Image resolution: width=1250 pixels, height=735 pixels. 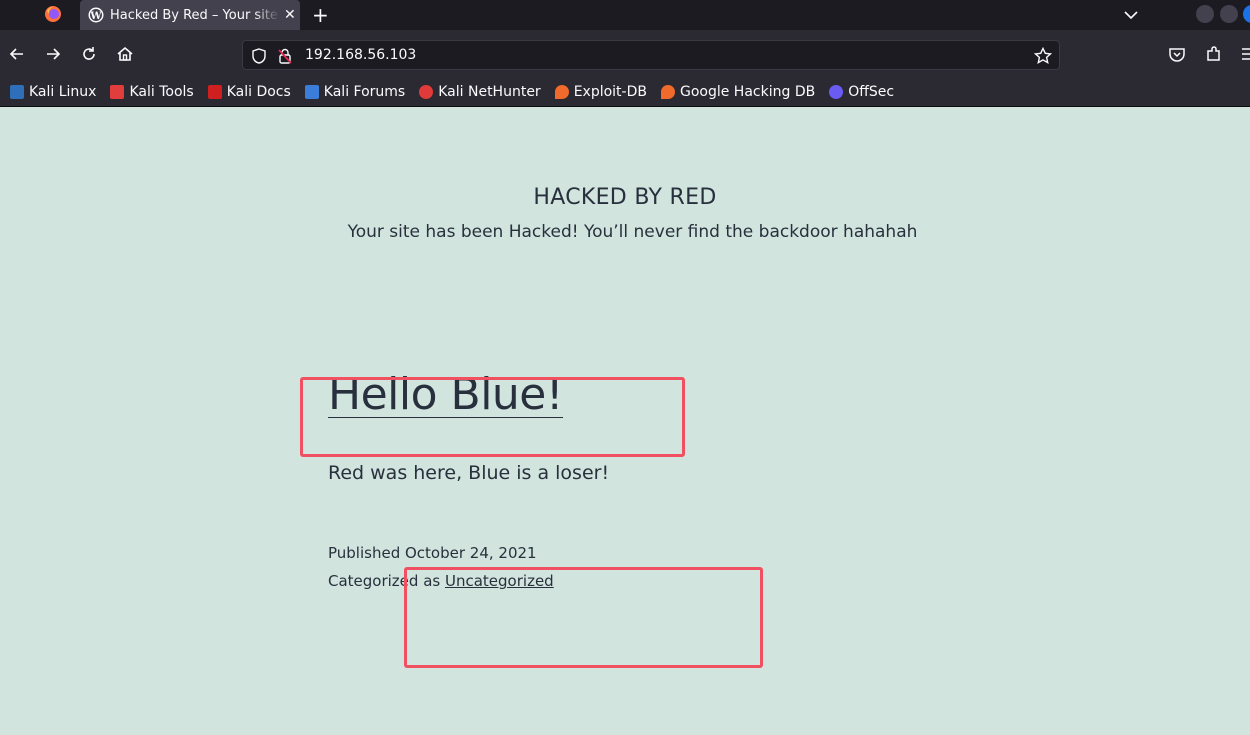 What do you see at coordinates (1177, 54) in the screenshot?
I see `pocket-icon` at bounding box center [1177, 54].